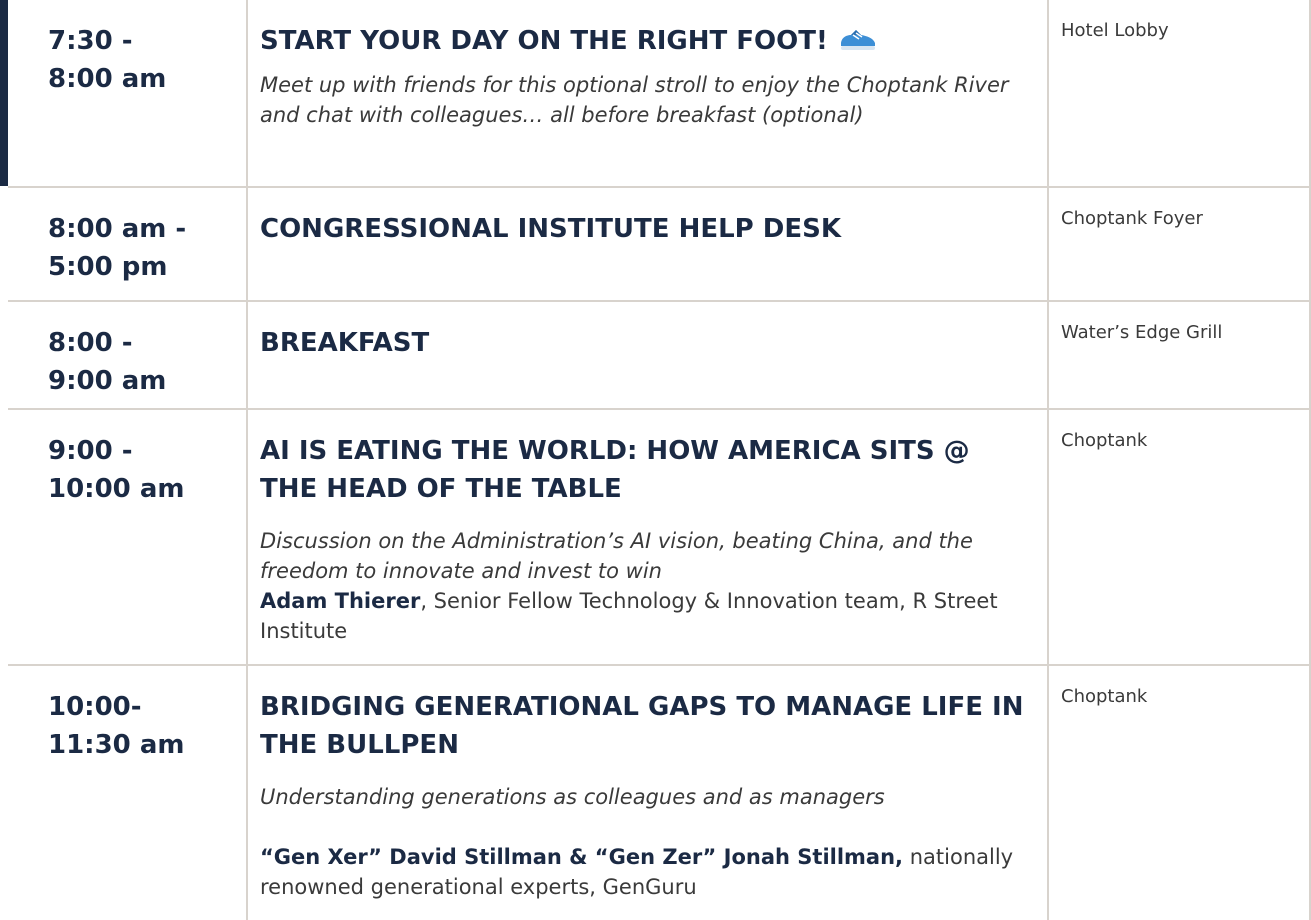 This screenshot has height=920, width=1311. What do you see at coordinates (1179, 355) in the screenshot?
I see `location-cell: Water’s Edge Grill` at bounding box center [1179, 355].